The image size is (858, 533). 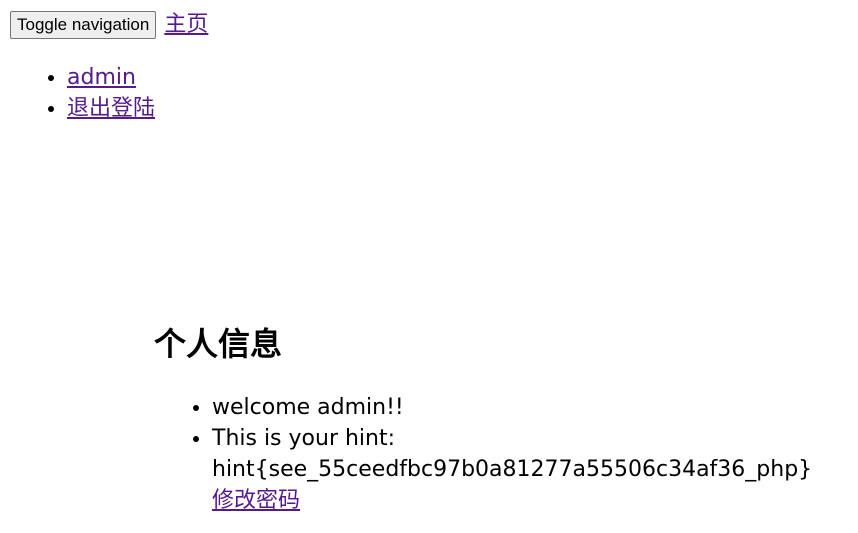 I want to click on profile-title: 个人信息, so click(x=218, y=344).